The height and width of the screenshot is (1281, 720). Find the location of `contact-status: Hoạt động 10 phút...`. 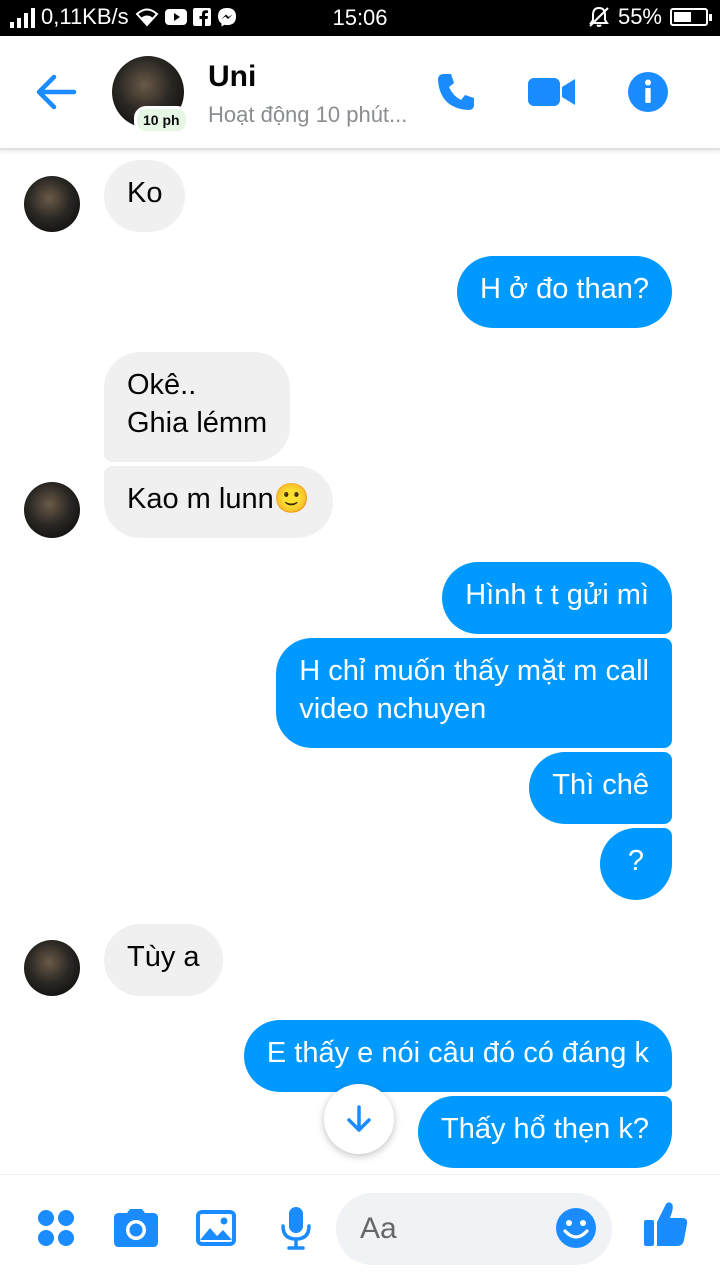

contact-status: Hoạt động 10 phút... is located at coordinates (308, 114).